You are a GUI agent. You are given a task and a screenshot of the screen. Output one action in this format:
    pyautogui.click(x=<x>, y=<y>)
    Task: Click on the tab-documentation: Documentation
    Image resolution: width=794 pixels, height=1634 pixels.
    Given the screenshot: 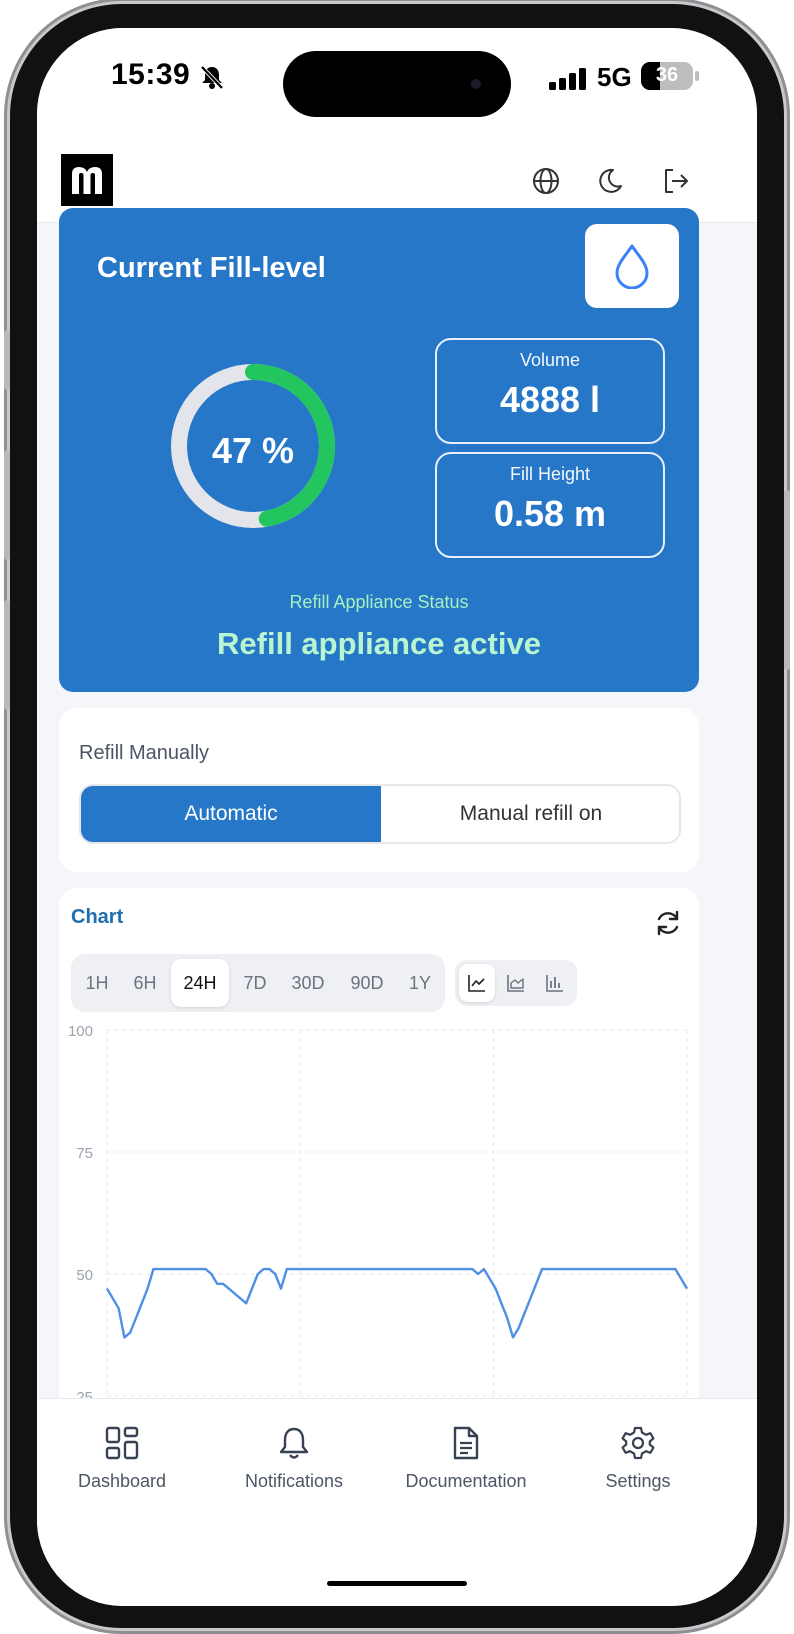 What is the action you would take?
    pyautogui.click(x=466, y=1458)
    